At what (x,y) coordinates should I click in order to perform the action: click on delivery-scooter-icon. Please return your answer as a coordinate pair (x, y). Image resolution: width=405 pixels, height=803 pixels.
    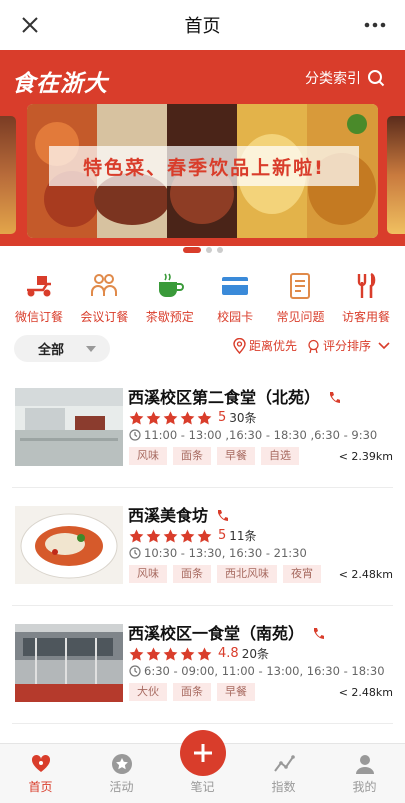
    Looking at the image, I should click on (39, 286).